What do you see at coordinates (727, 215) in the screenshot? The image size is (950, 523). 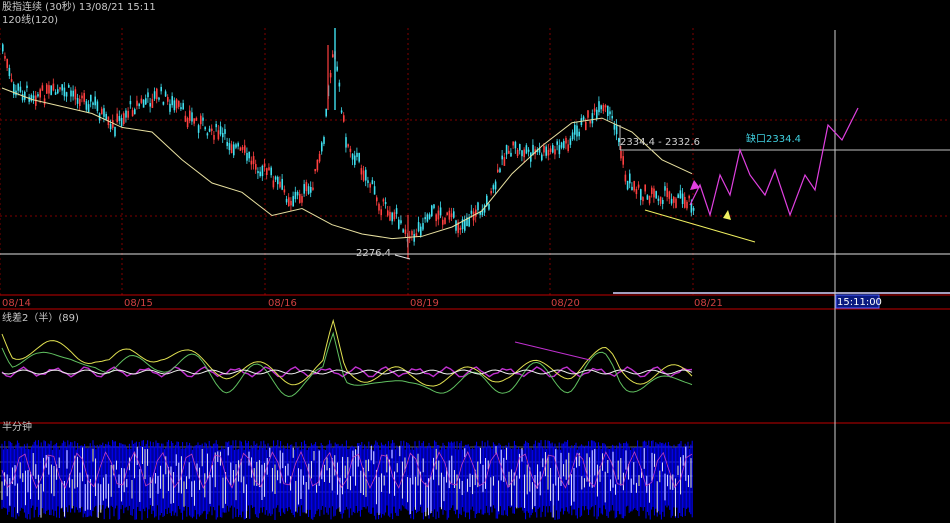 I see `trend-arrow` at bounding box center [727, 215].